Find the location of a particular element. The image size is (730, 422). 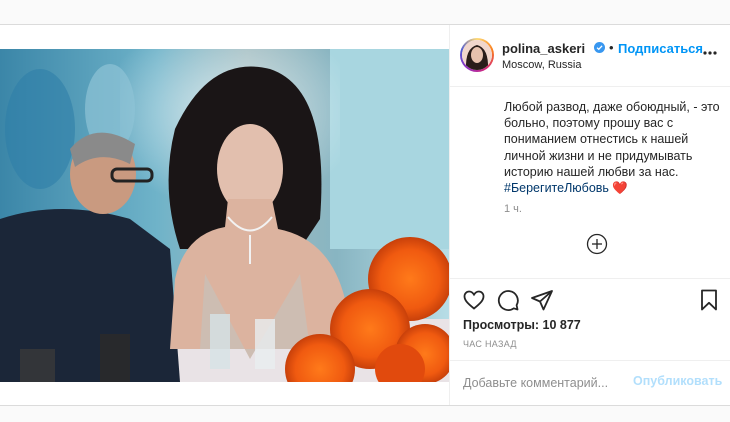

verified-badge-icon is located at coordinates (599, 47).